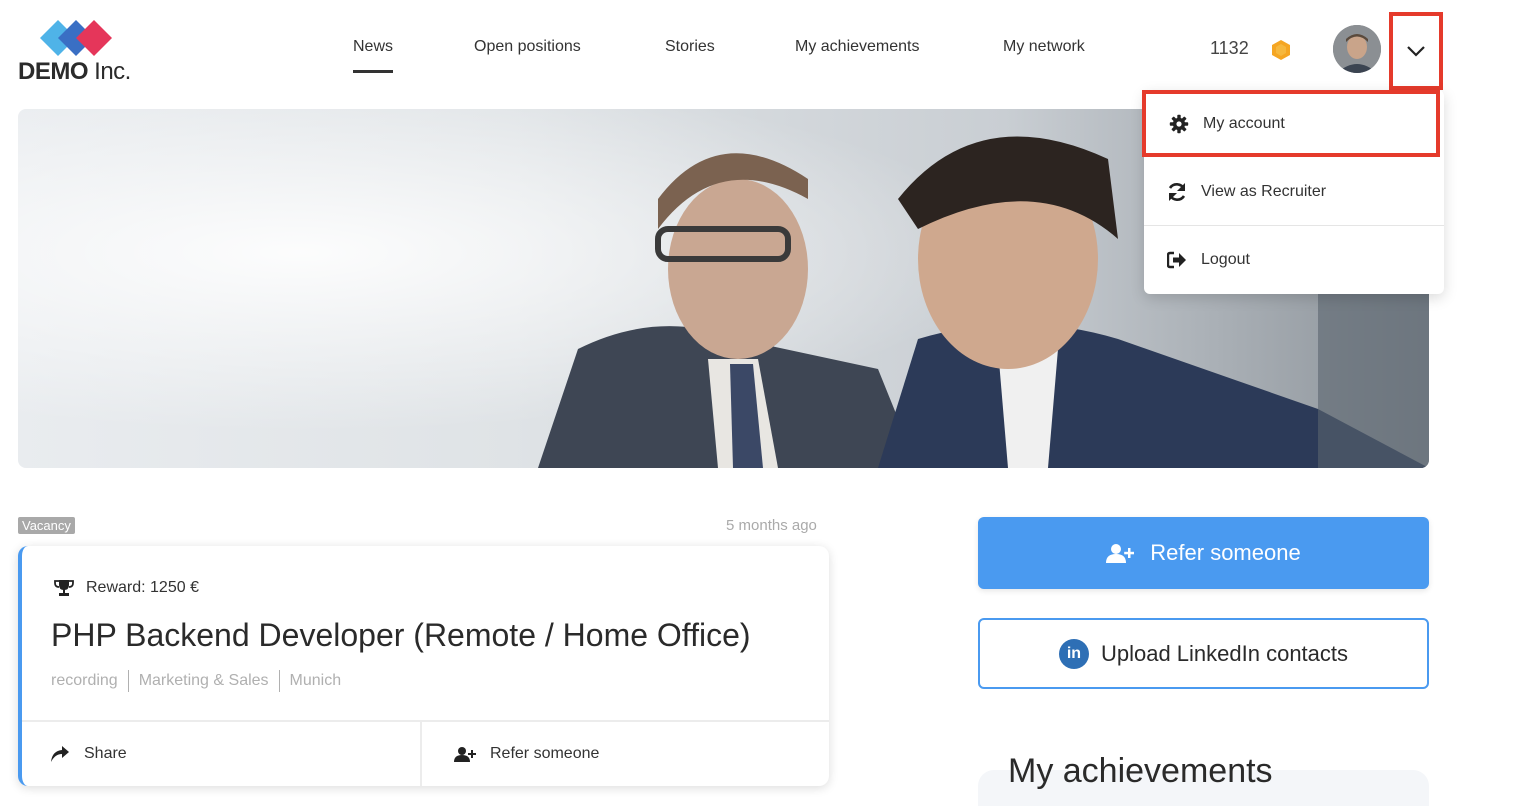 The height and width of the screenshot is (806, 1517). What do you see at coordinates (105, 753) in the screenshot?
I see `share-label: Share` at bounding box center [105, 753].